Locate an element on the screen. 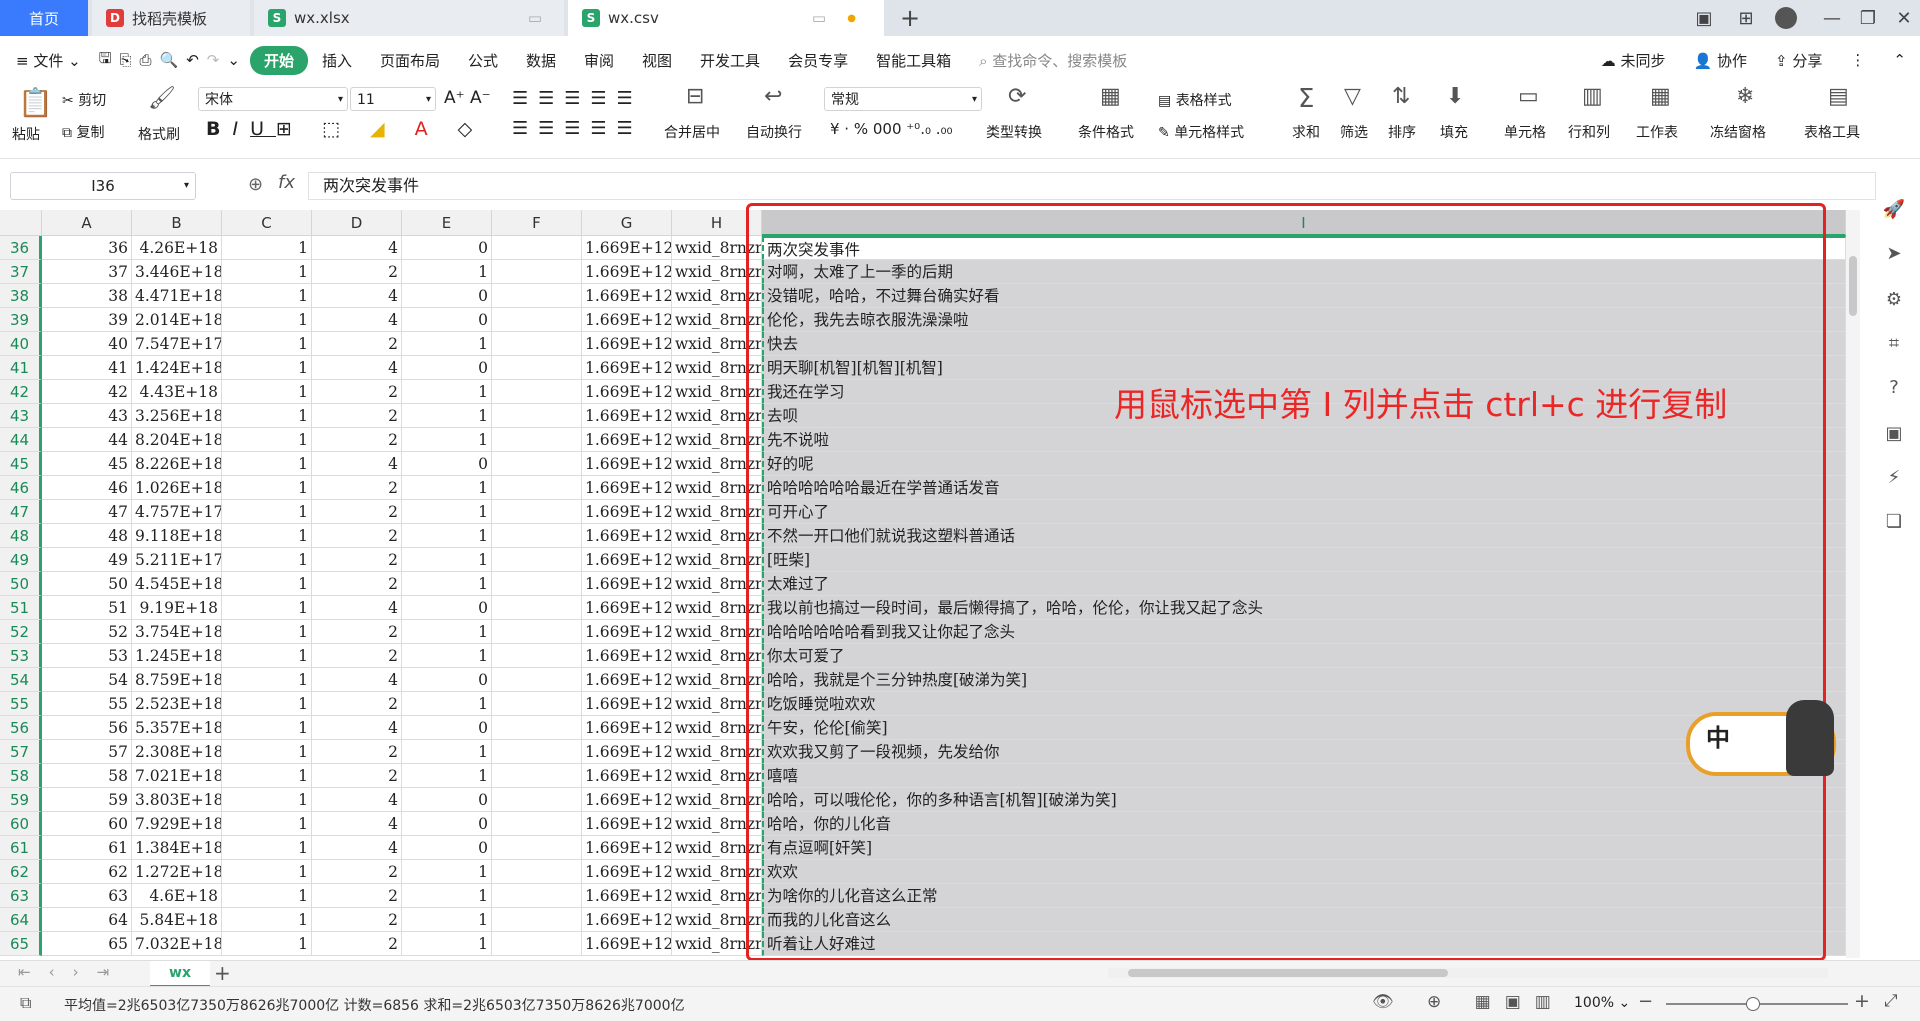 The width and height of the screenshot is (1920, 1021). tab-csv: S wx.csv ▭ ● is located at coordinates (726, 18).